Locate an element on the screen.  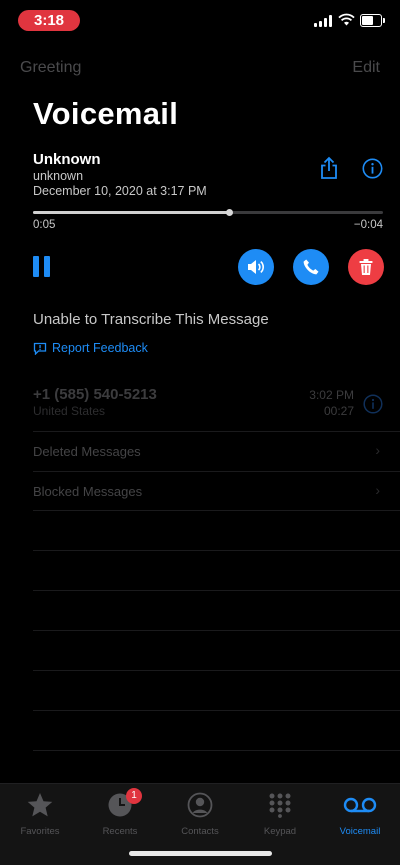
voicemail-row-time: 3:02 PM is located at coordinates (331, 395).